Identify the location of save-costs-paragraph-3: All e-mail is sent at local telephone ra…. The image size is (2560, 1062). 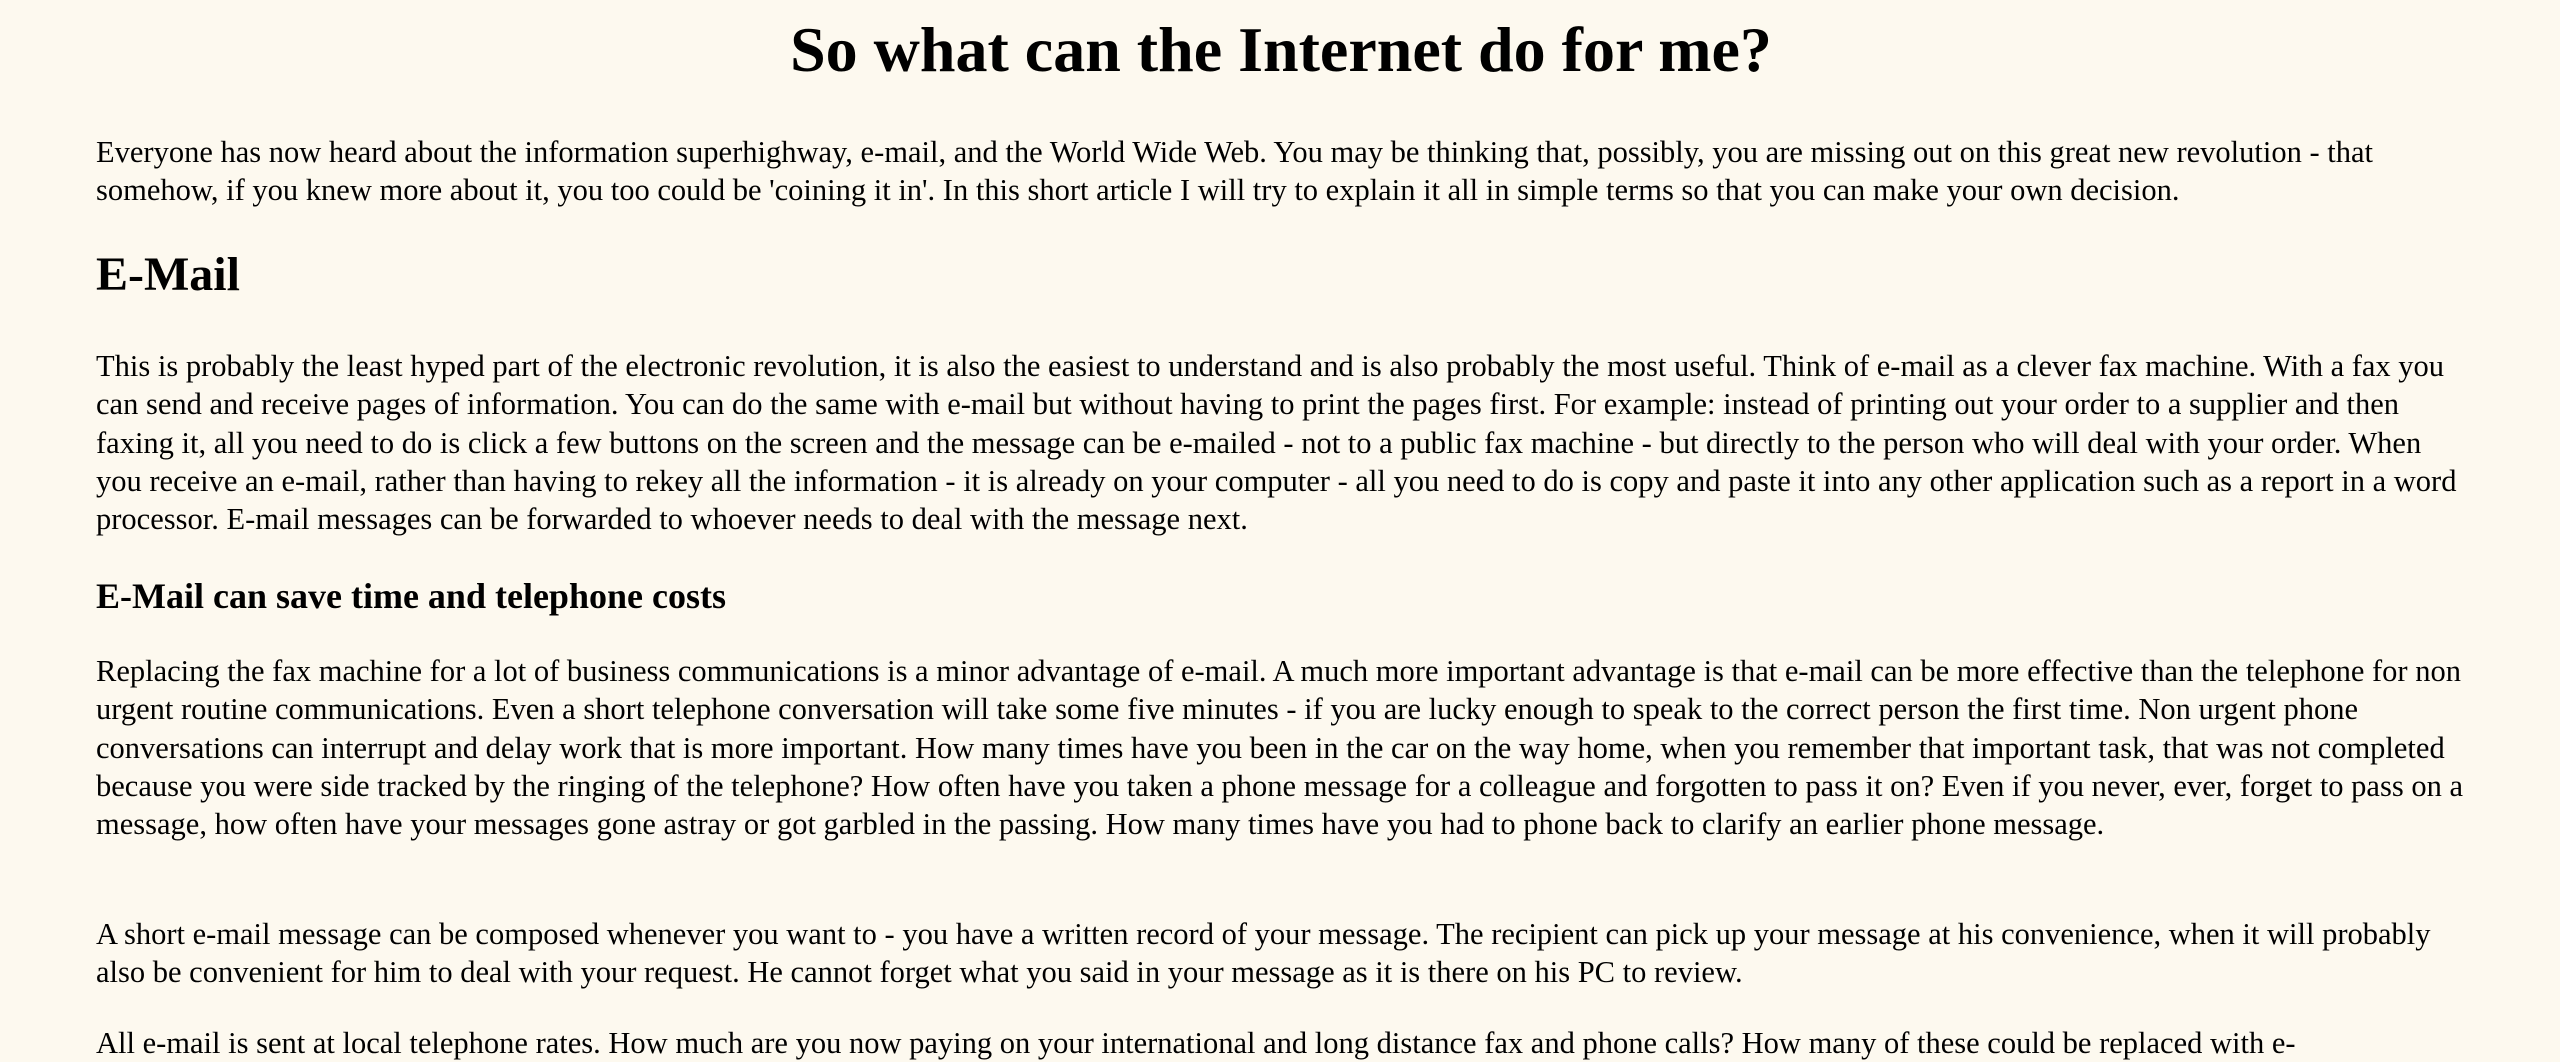
(1196, 1043).